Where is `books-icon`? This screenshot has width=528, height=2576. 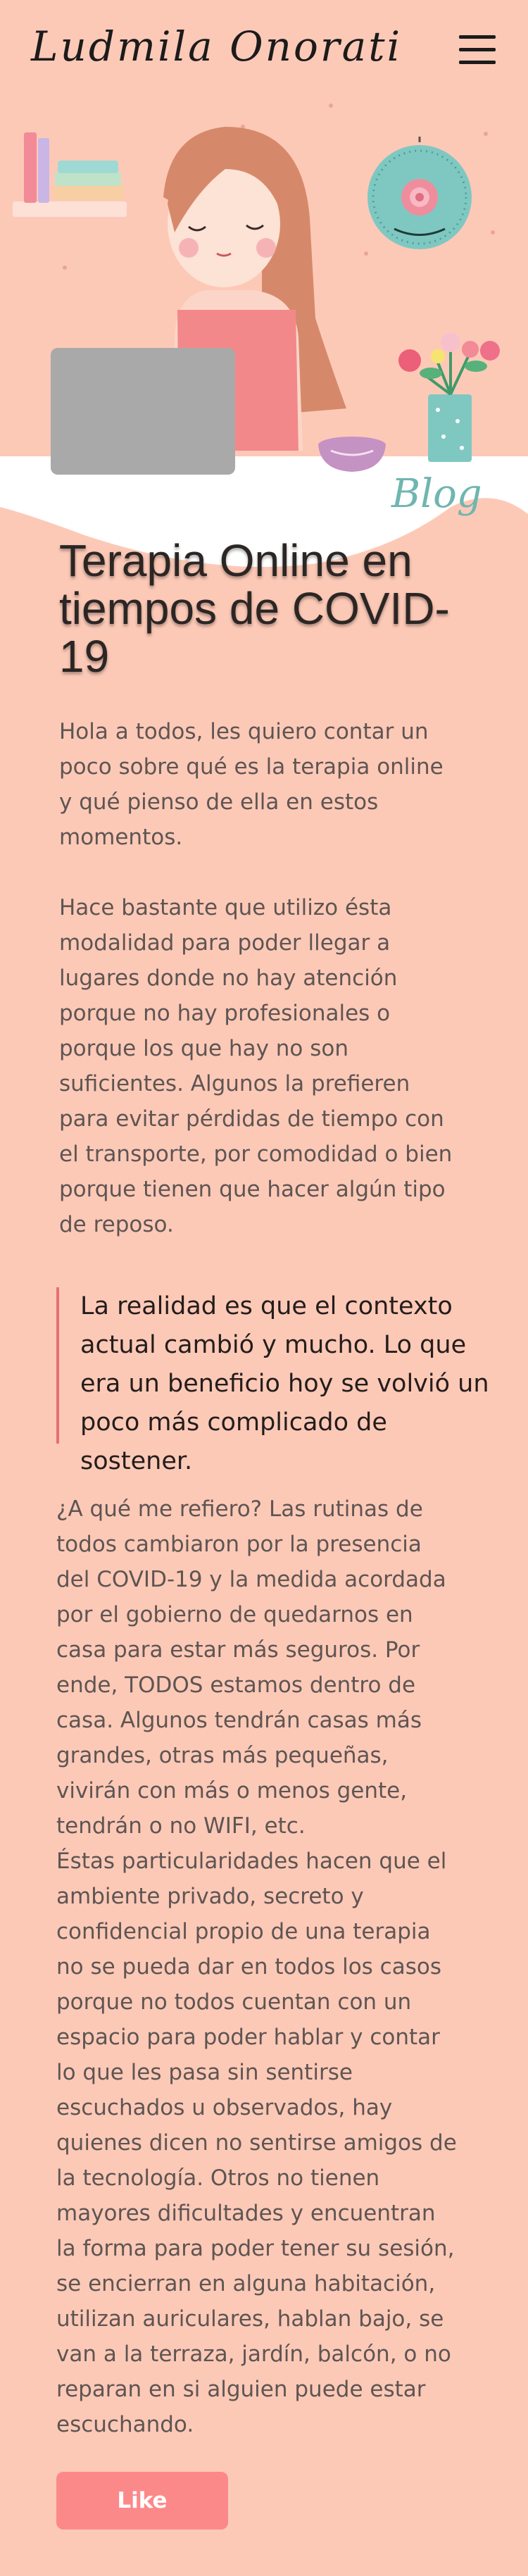 books-icon is located at coordinates (70, 174).